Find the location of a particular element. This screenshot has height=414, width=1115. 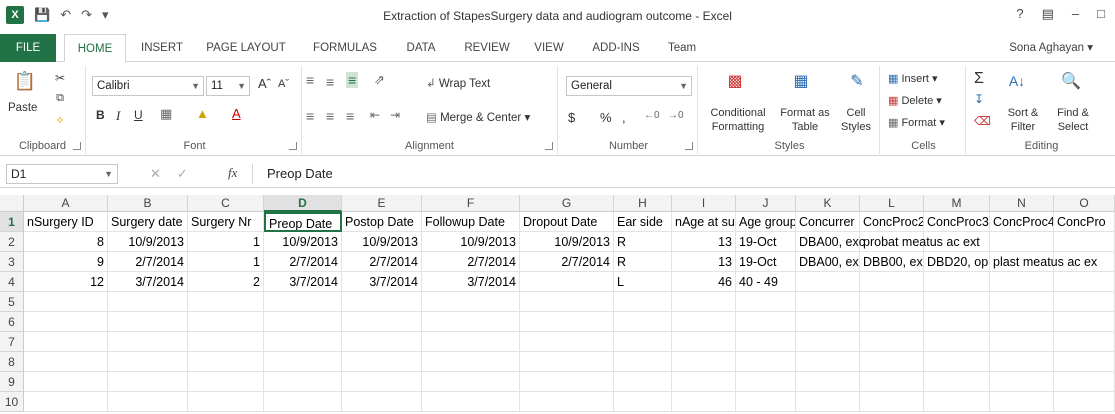

maximize-icon: □ is located at coordinates (1101, 14).